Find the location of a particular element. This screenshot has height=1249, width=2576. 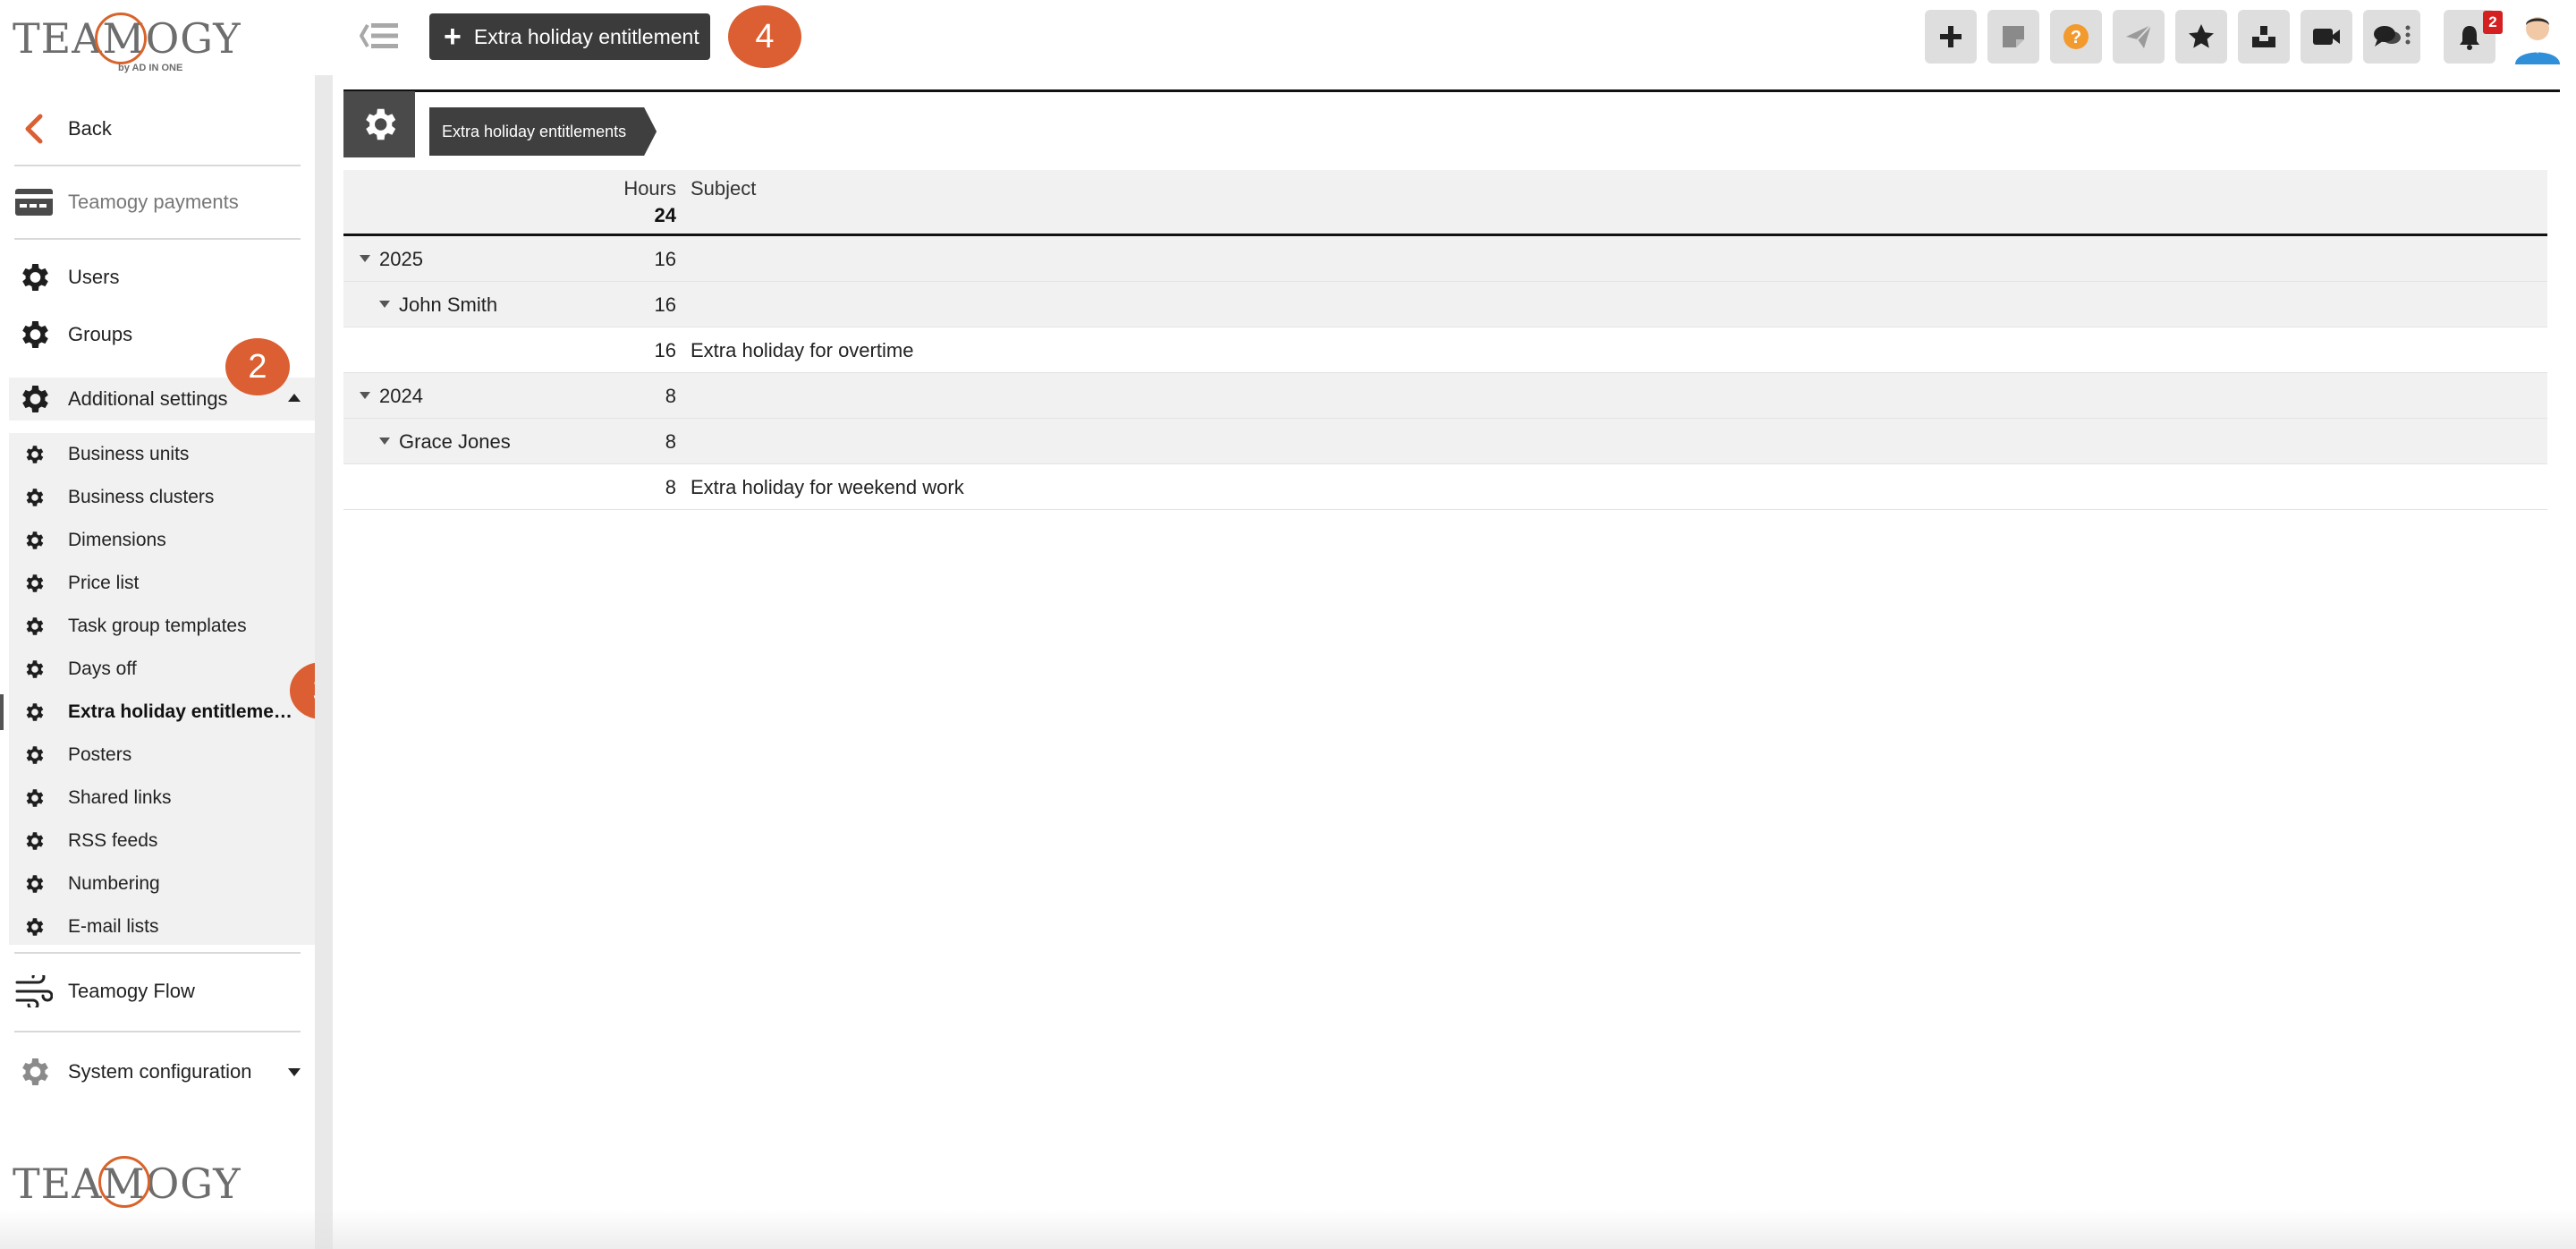

sidebar-subitem-label: E-mail lists is located at coordinates (113, 927).